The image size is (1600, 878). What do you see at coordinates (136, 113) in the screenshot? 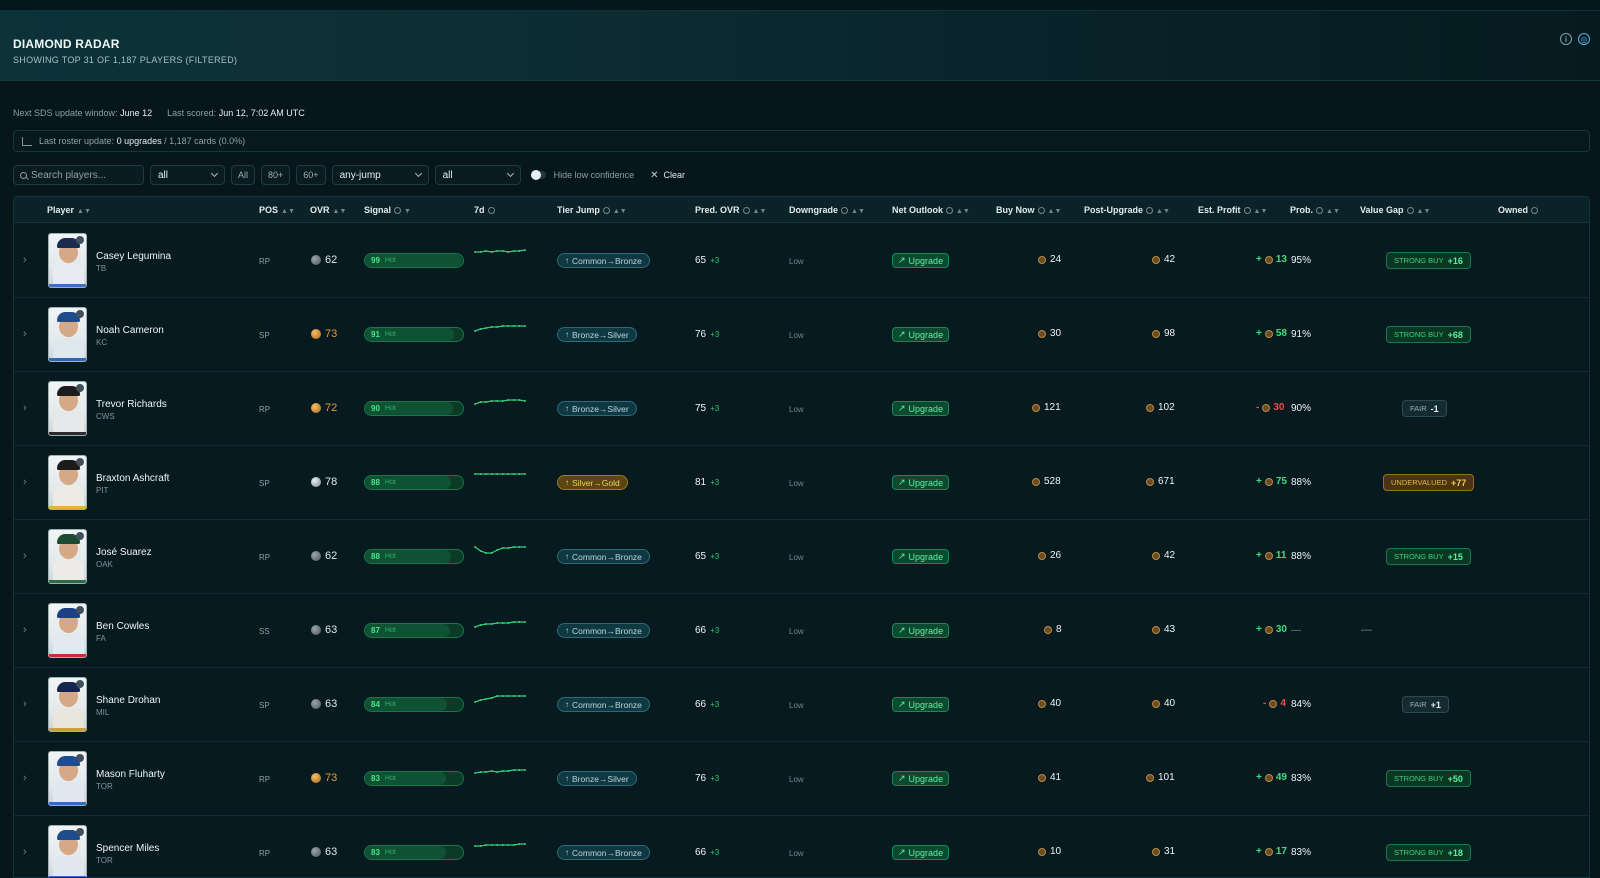
I see `next-update-value: June 12` at bounding box center [136, 113].